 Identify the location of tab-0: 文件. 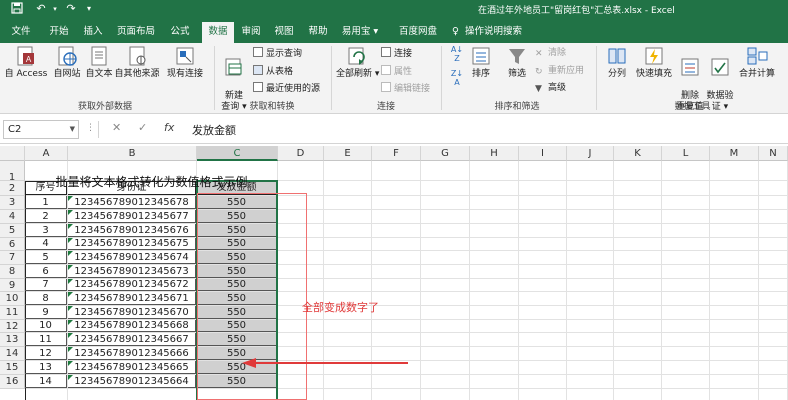
(21, 32).